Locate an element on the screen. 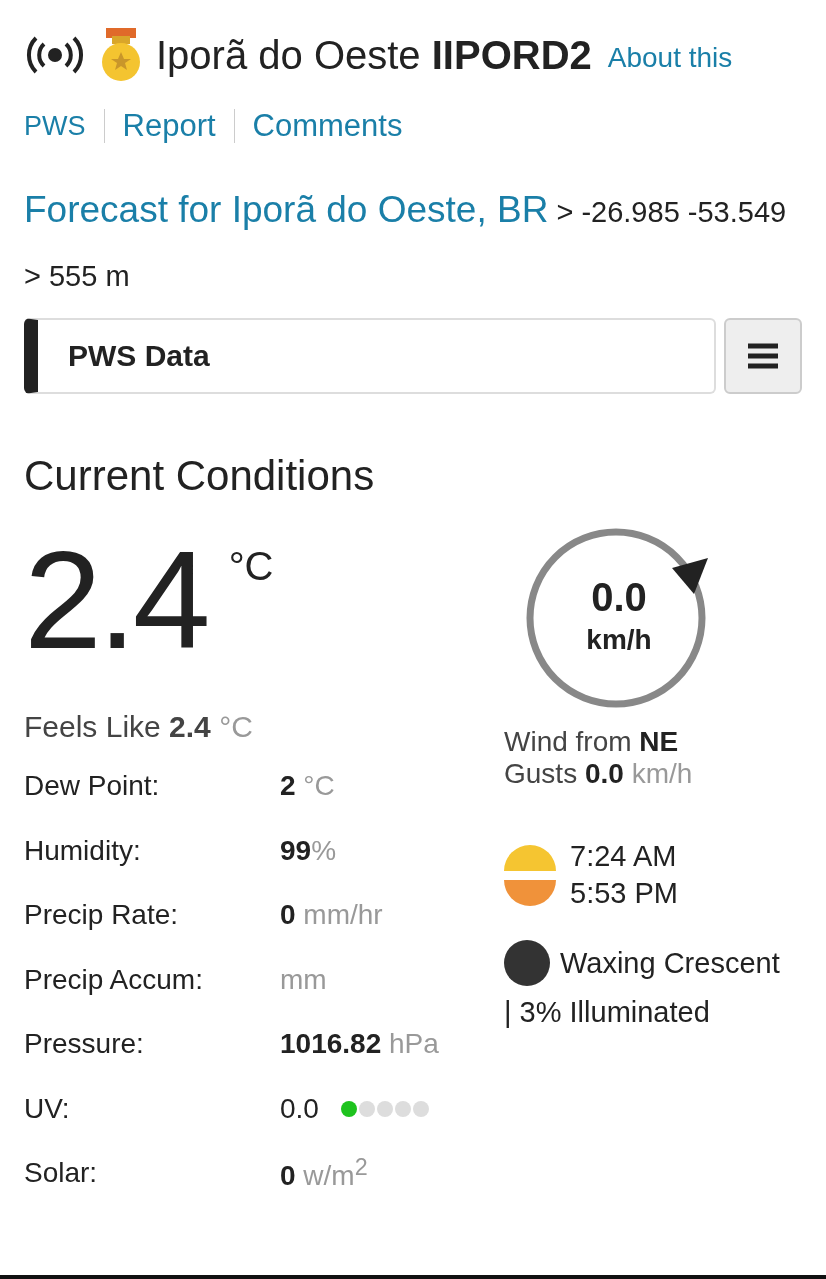  moon-icon is located at coordinates (527, 963).